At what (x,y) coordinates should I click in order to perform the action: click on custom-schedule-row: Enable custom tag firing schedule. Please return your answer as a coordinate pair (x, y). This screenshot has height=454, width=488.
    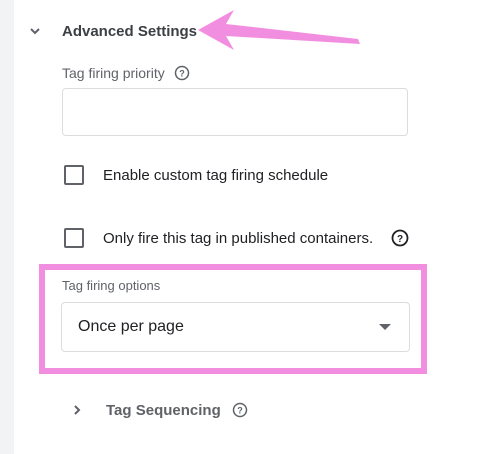
    Looking at the image, I should click on (196, 175).